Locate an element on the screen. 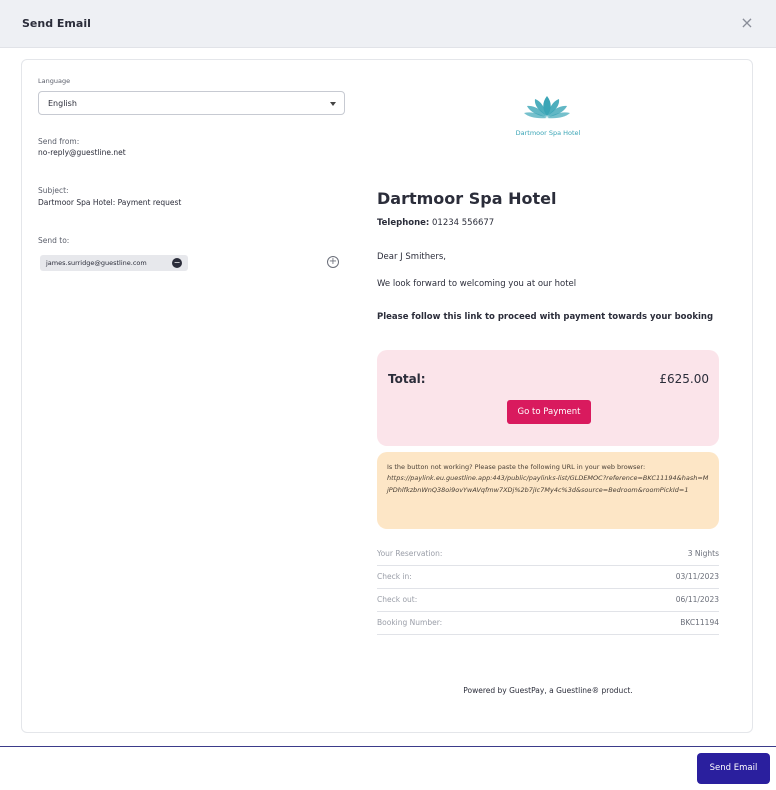 The height and width of the screenshot is (790, 776). reservation-value: 3 Nights is located at coordinates (703, 553).